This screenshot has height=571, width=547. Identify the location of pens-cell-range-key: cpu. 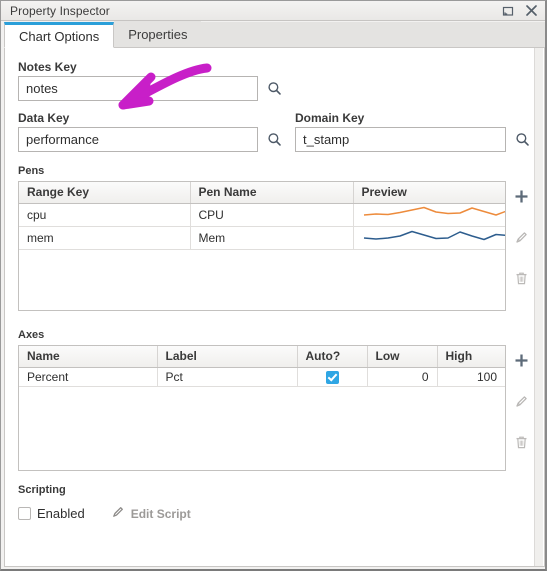
(105, 215).